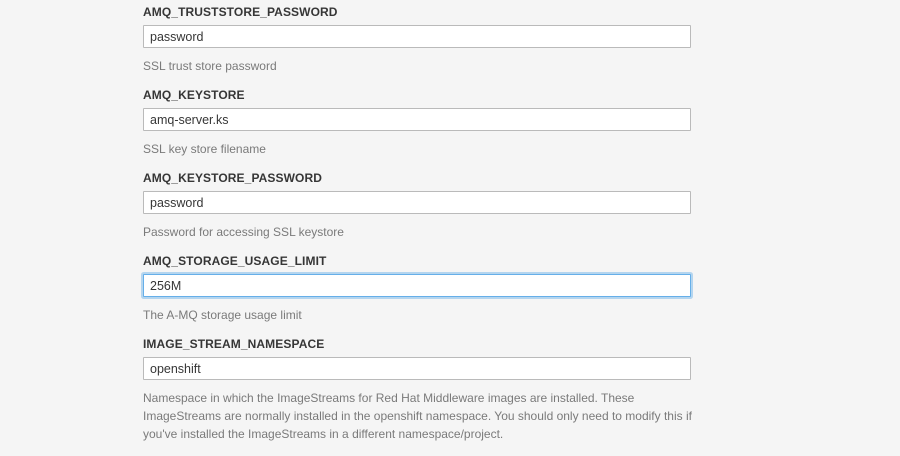 Image resolution: width=900 pixels, height=456 pixels. What do you see at coordinates (194, 95) in the screenshot?
I see `param-label: AMQ_KEYSTORE` at bounding box center [194, 95].